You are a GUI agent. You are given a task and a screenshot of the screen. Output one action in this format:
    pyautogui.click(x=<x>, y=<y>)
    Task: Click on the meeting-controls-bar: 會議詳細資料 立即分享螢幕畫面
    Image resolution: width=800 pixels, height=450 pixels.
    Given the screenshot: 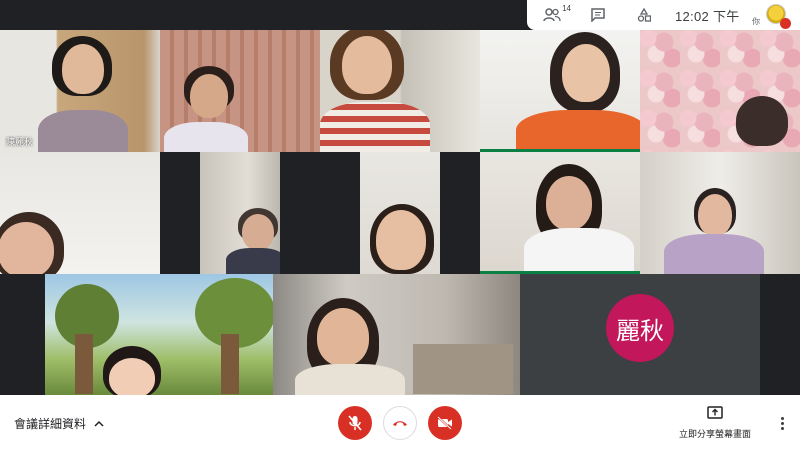 What is the action you would take?
    pyautogui.click(x=400, y=422)
    